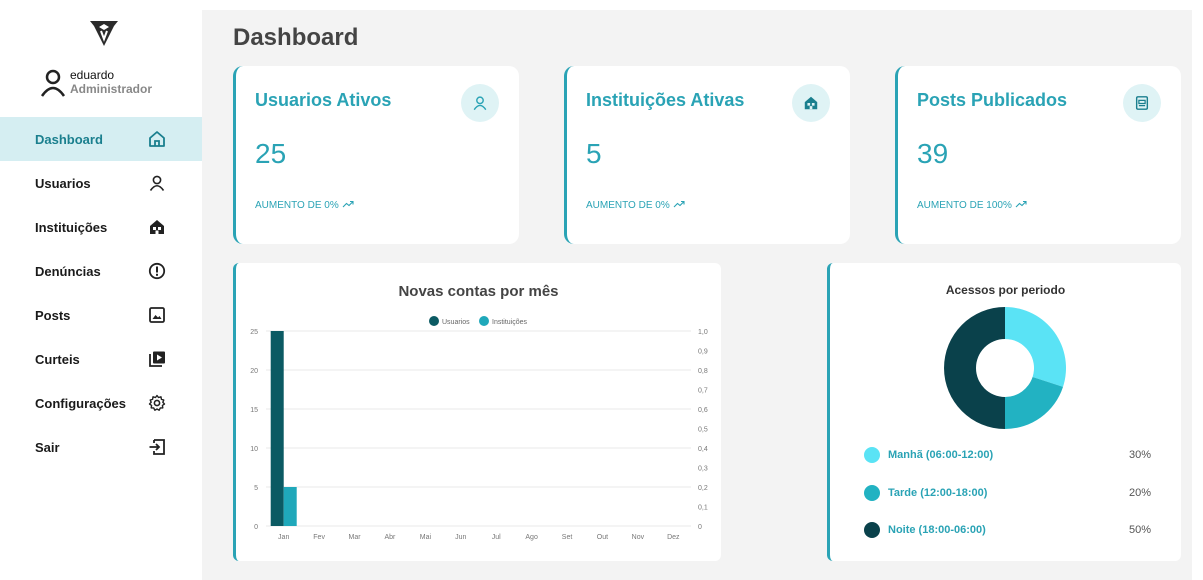 The height and width of the screenshot is (580, 1203). I want to click on stat-card-instituicoes: Instituições Ativas 5 AUMENTO DE 0%, so click(707, 155).